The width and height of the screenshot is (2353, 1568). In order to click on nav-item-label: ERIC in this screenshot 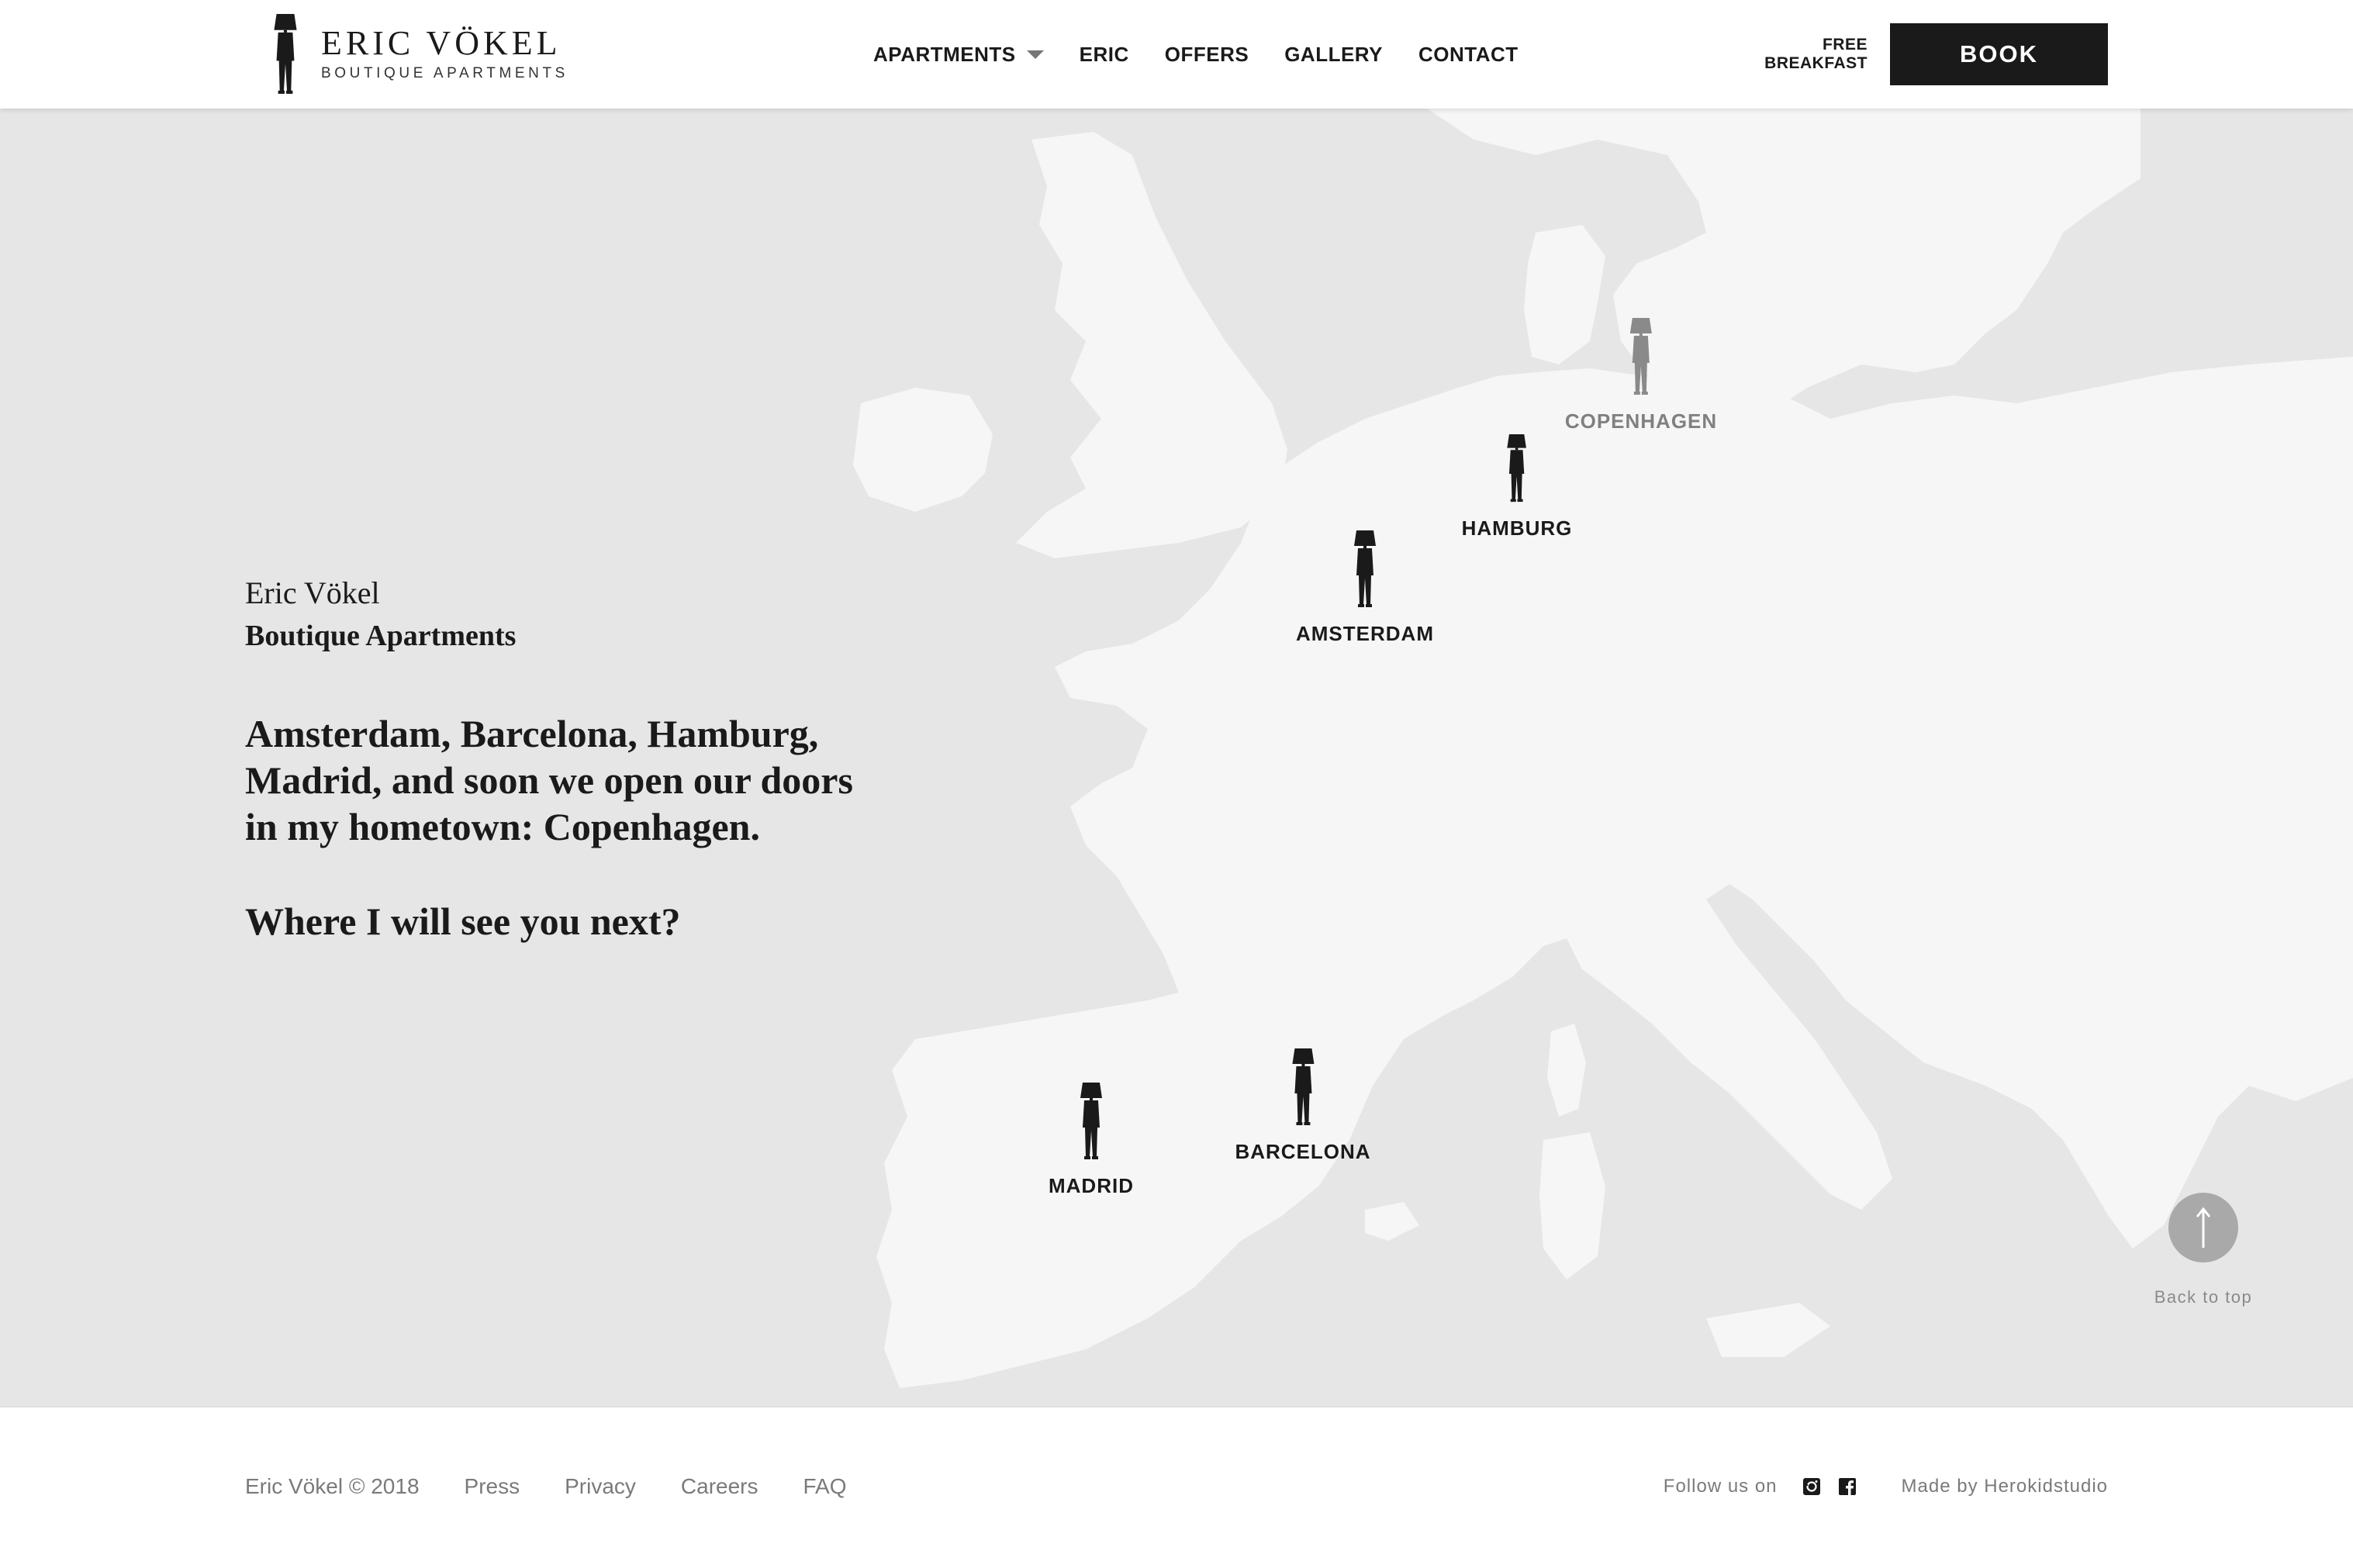, I will do `click(1104, 54)`.